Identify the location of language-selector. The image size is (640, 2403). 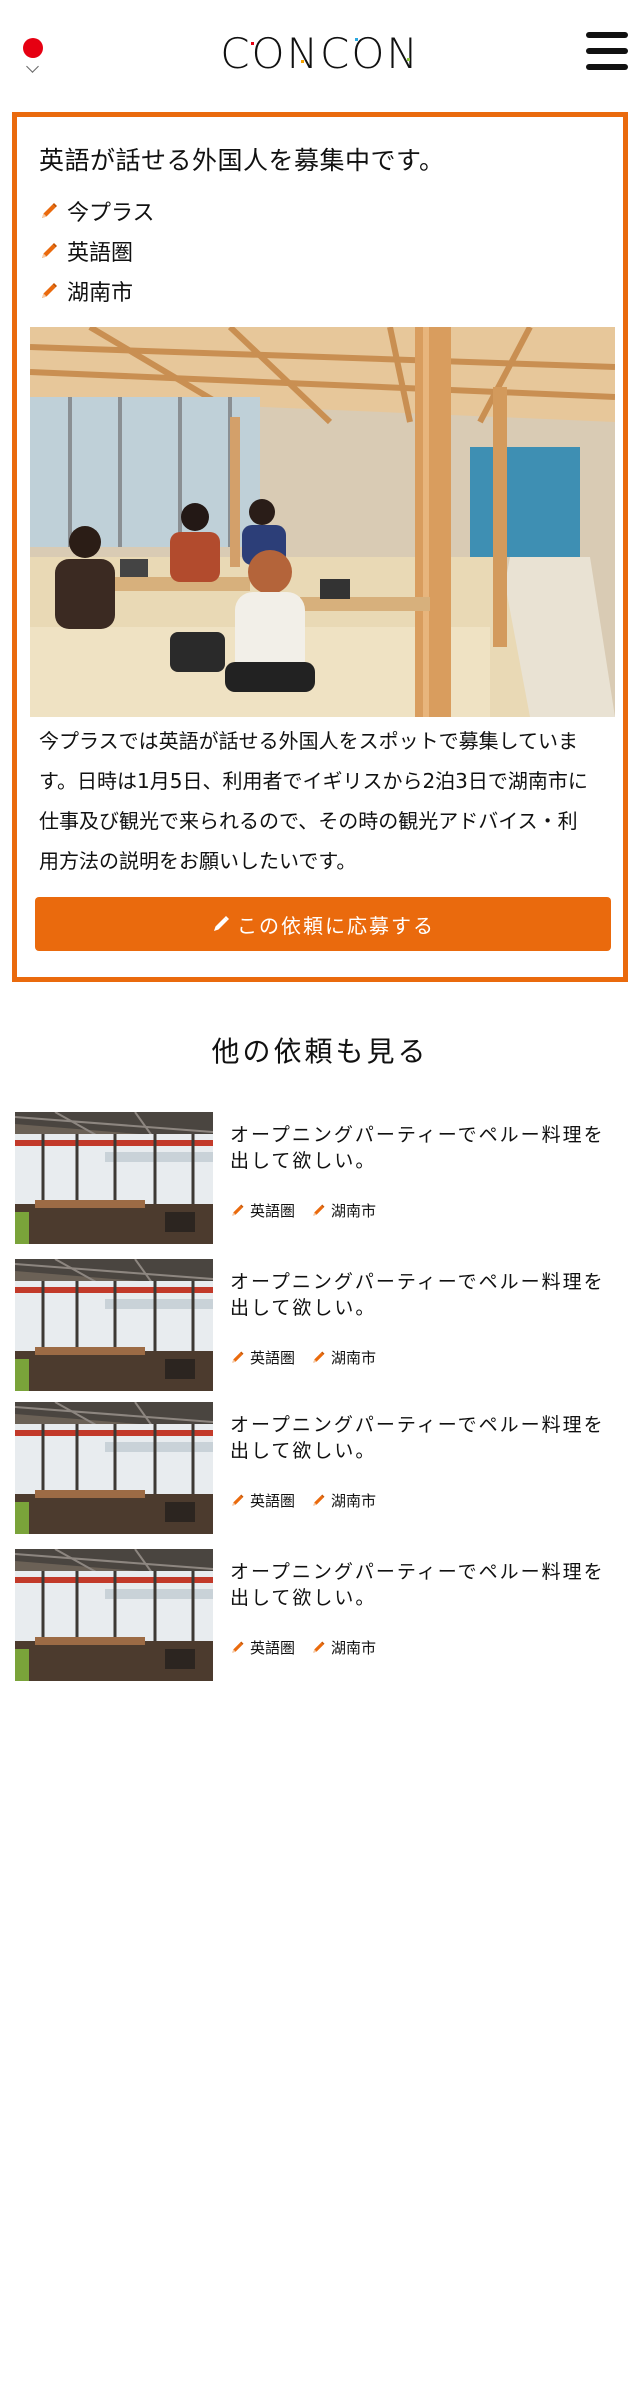
(33, 56).